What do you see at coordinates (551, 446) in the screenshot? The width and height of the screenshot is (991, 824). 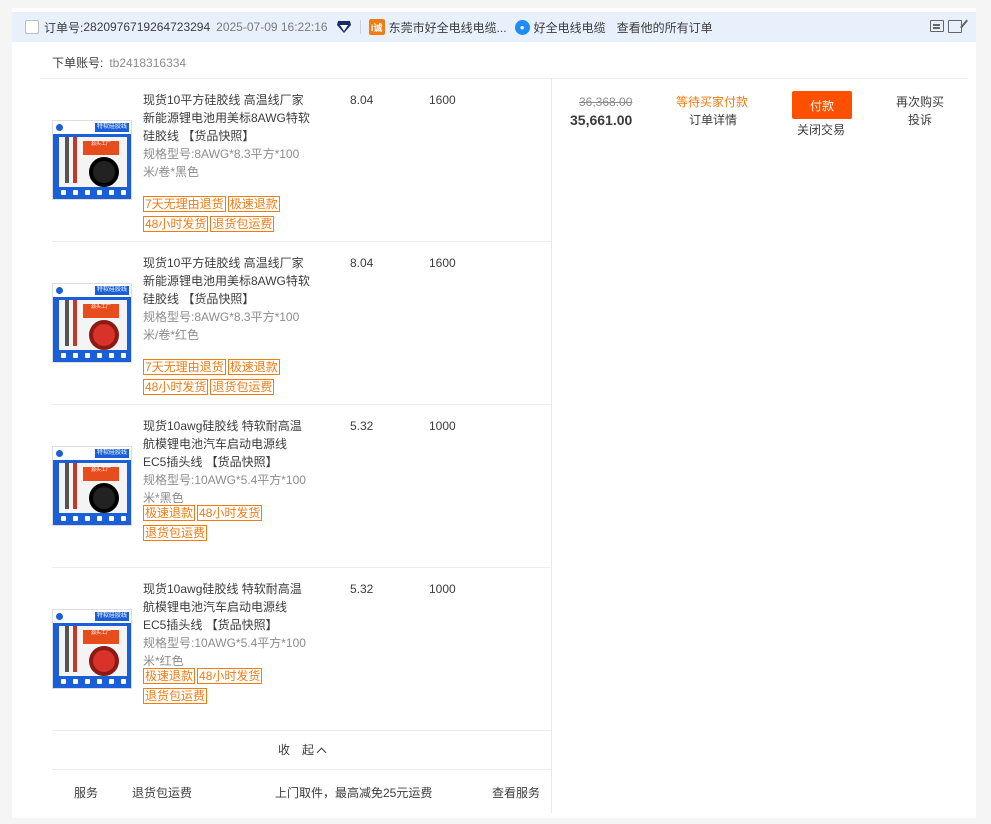 I see `column-divider` at bounding box center [551, 446].